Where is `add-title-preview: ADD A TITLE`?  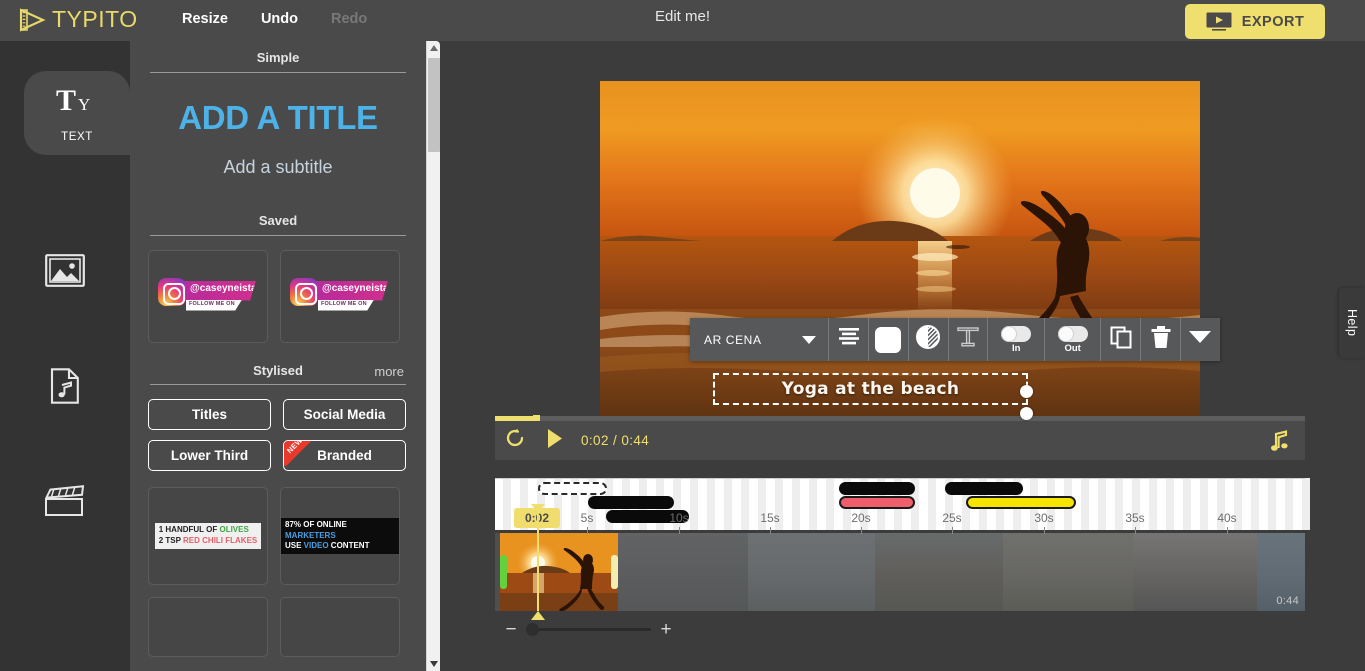 add-title-preview: ADD A TITLE is located at coordinates (278, 118).